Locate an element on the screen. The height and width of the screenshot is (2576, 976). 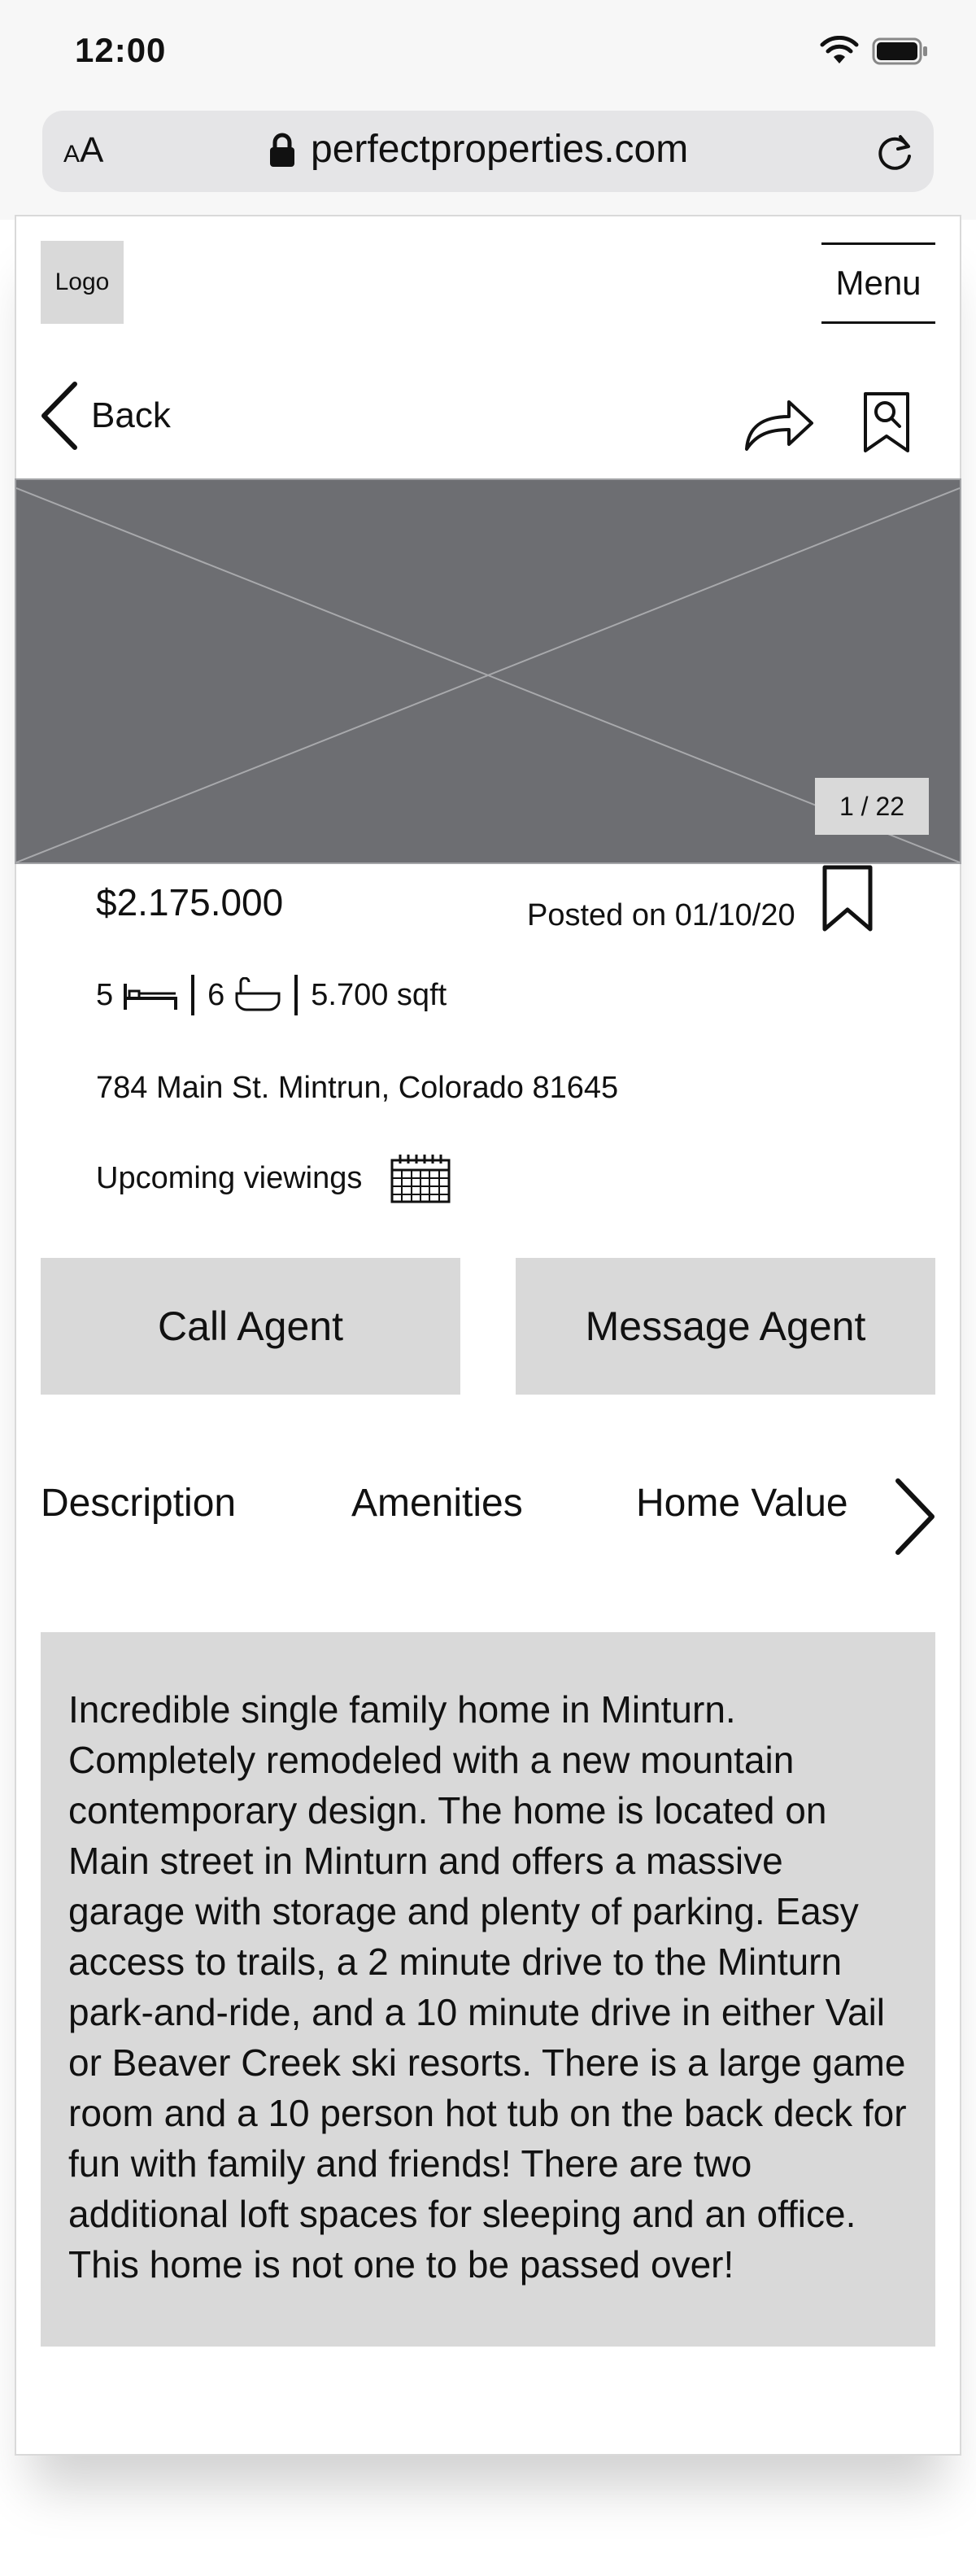
detail-tabs: Description Amenities Home Value is located at coordinates (488, 1516).